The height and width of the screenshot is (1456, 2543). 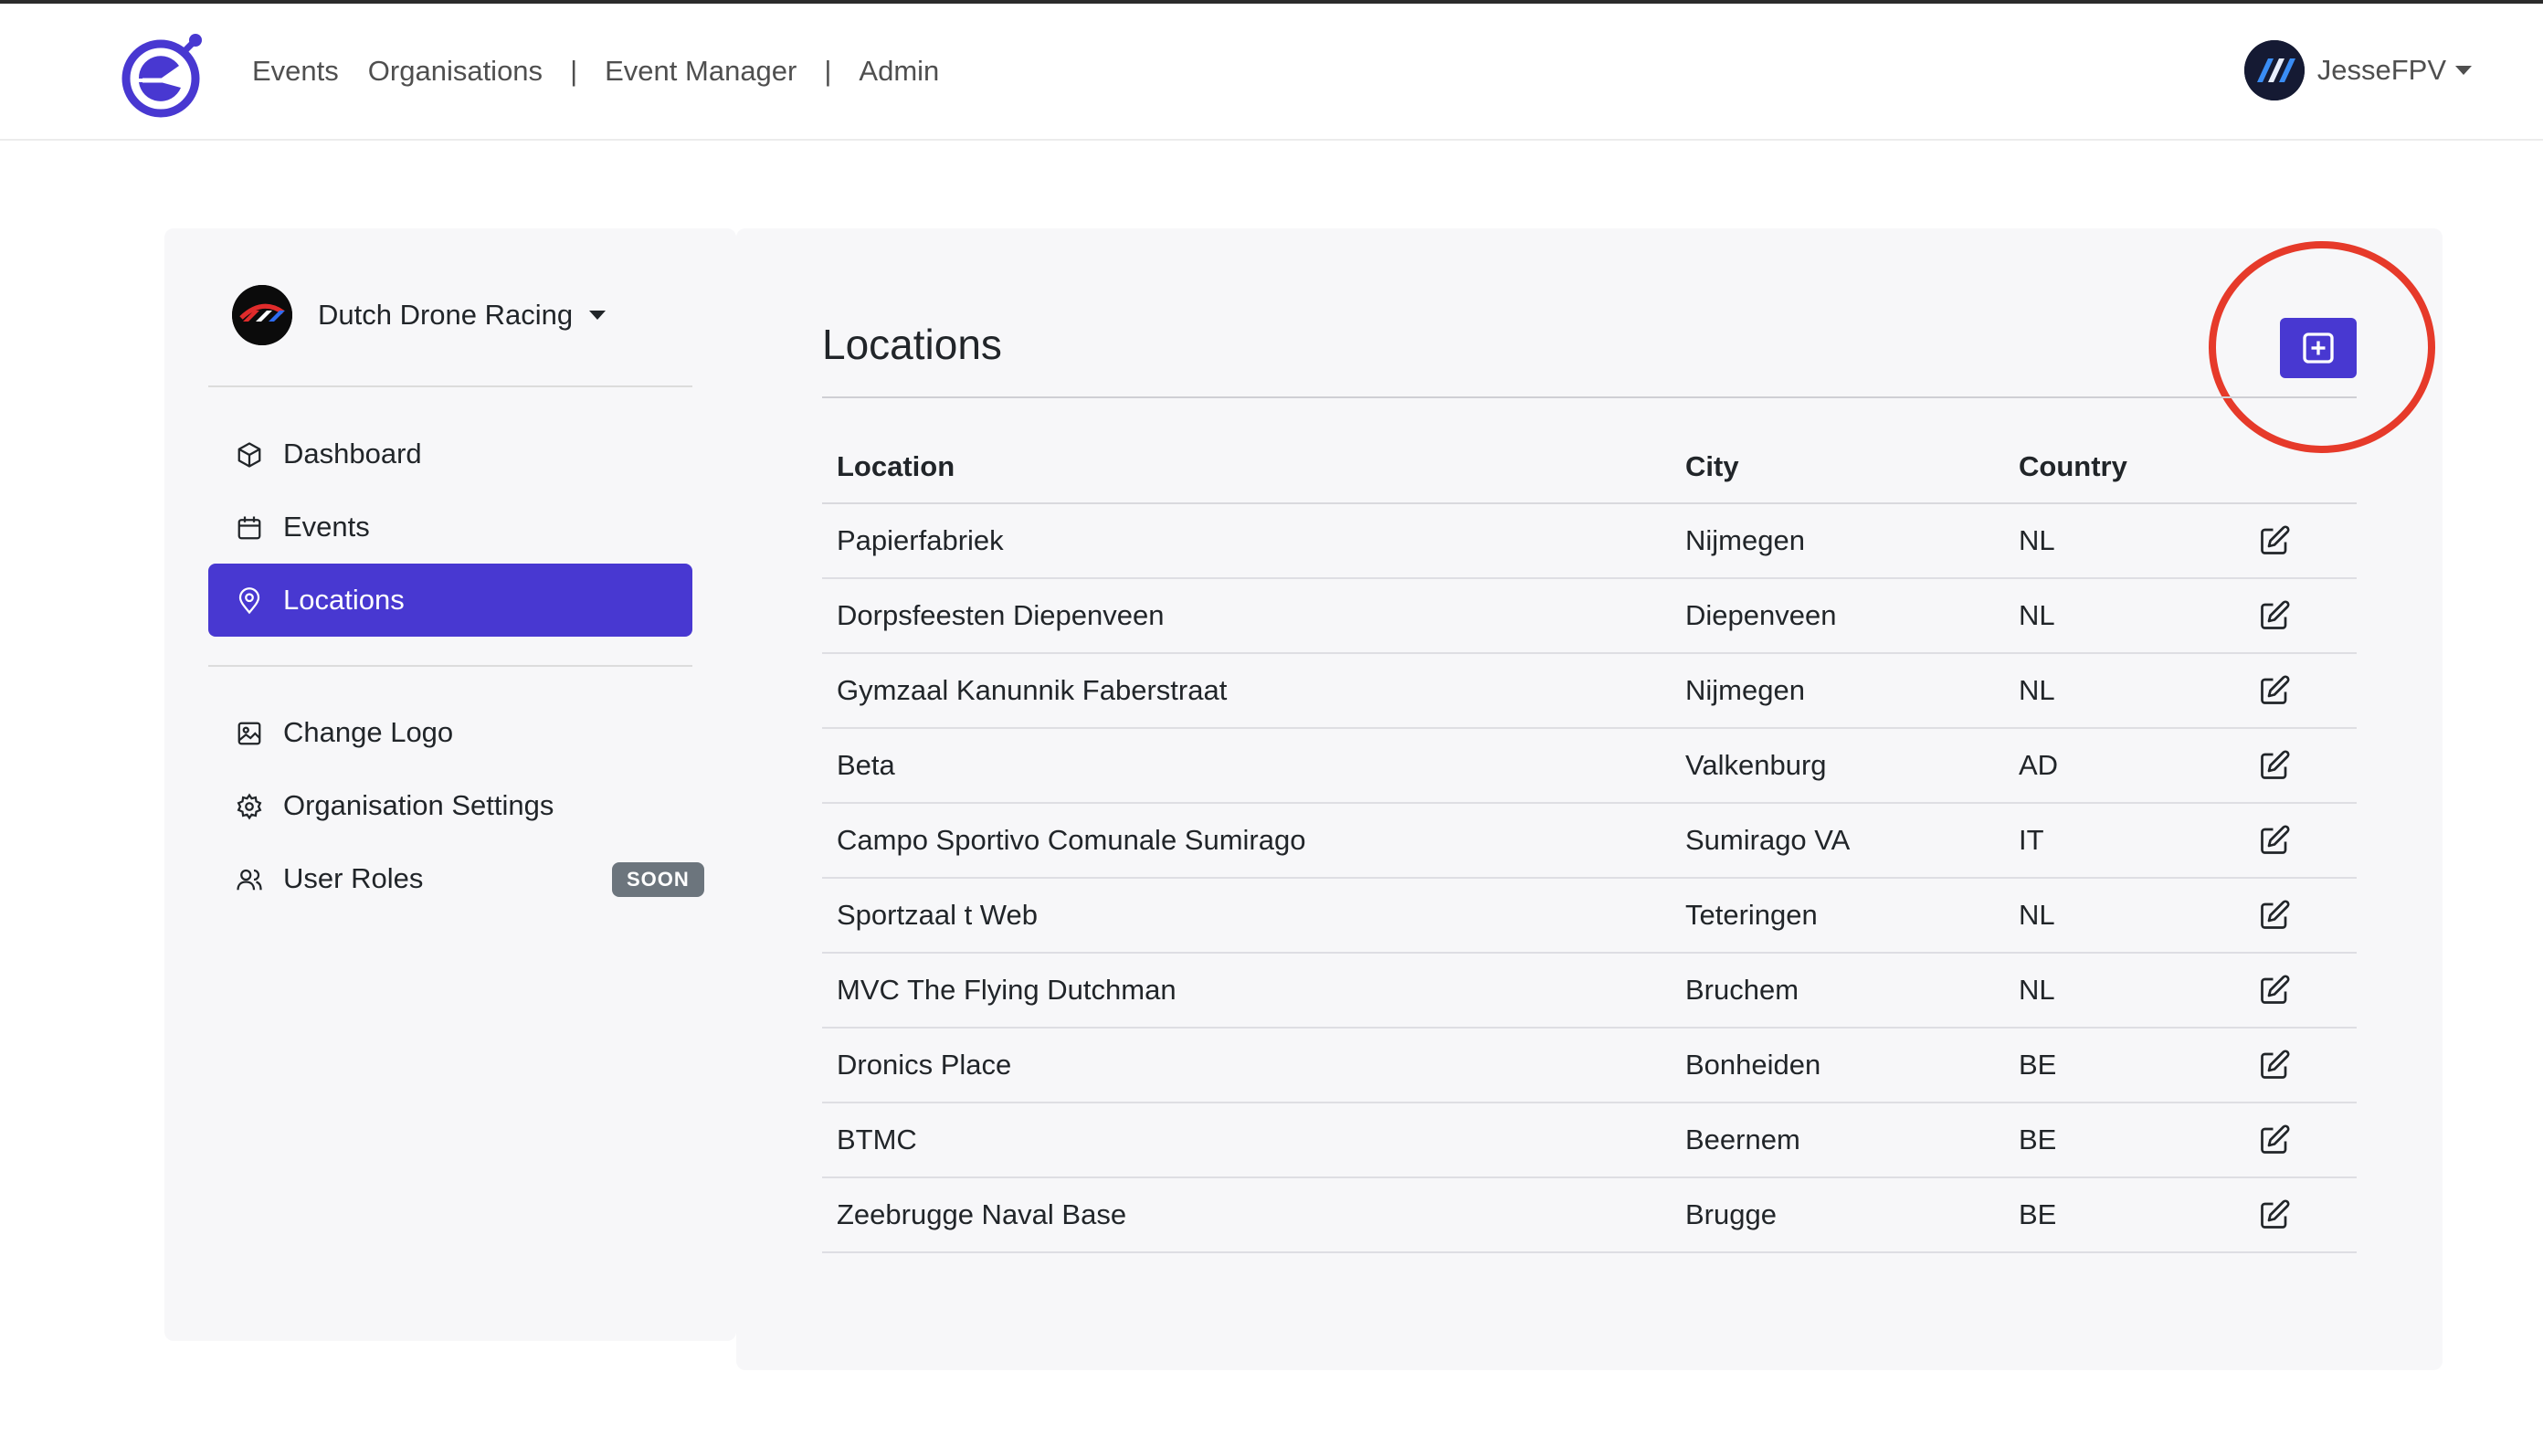 I want to click on sidebar-item-label: Dashboard, so click(x=353, y=454).